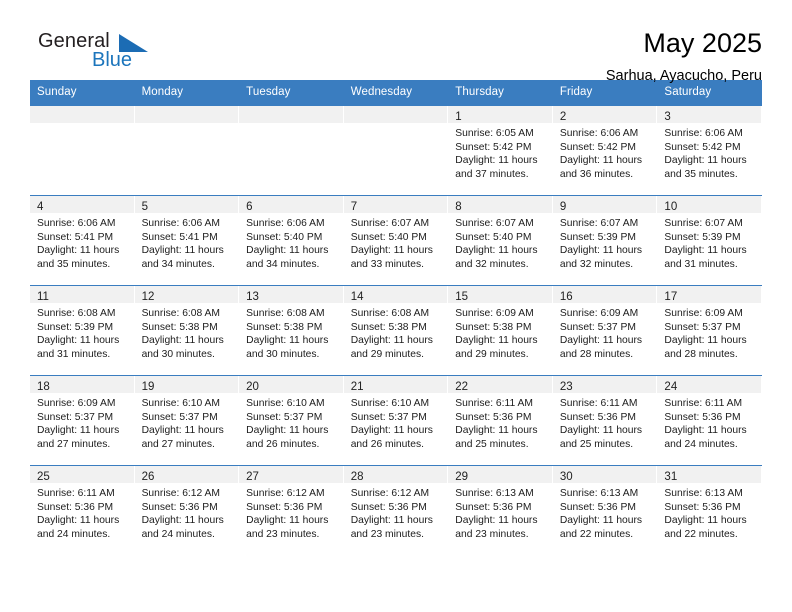  Describe the element at coordinates (75, 237) in the screenshot. I see `sunset-text: Sunset: 5:41 PM` at that location.